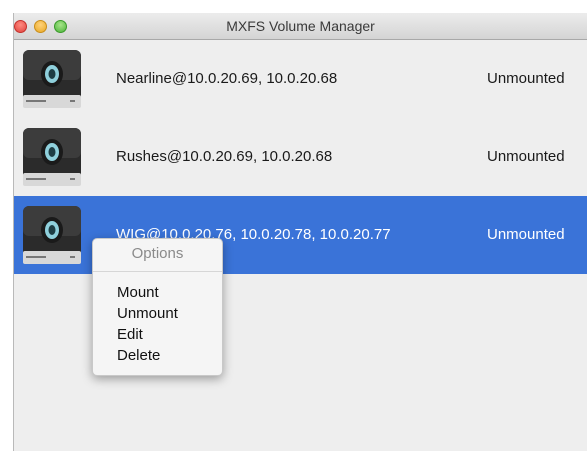 This screenshot has height=451, width=587. Describe the element at coordinates (157, 253) in the screenshot. I see `menu-header: Options` at that location.